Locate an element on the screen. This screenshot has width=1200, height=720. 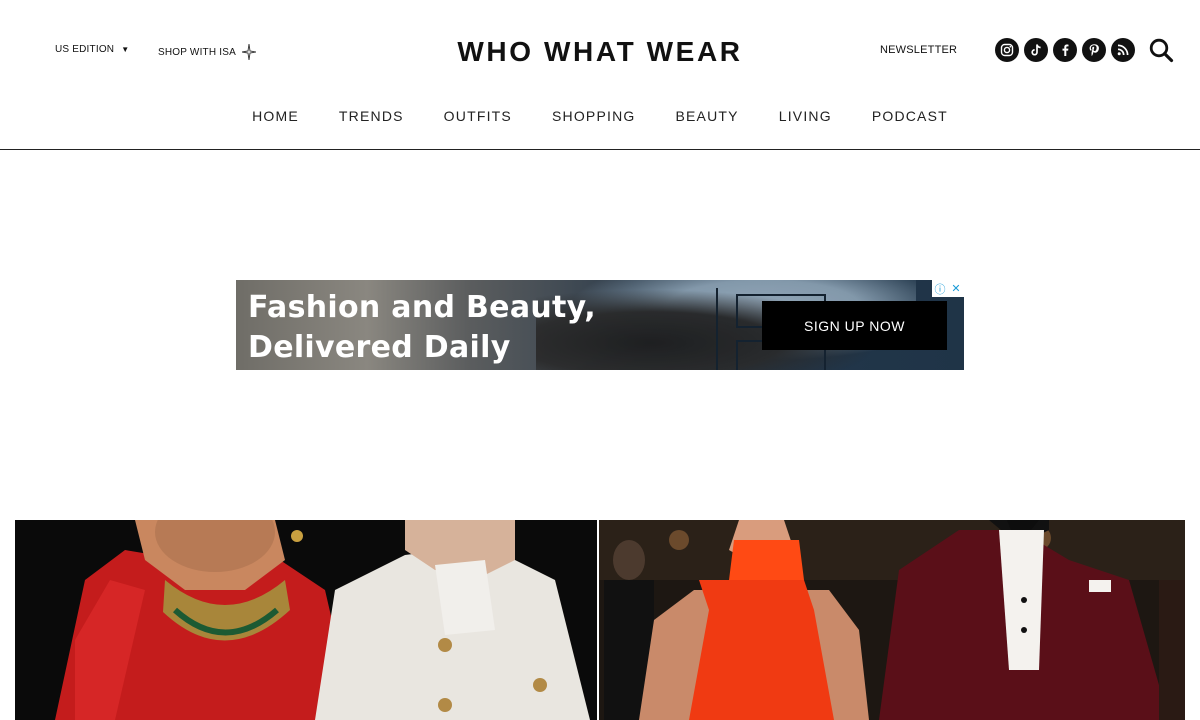
nav-item-shopping: SHOPPING is located at coordinates (594, 116).